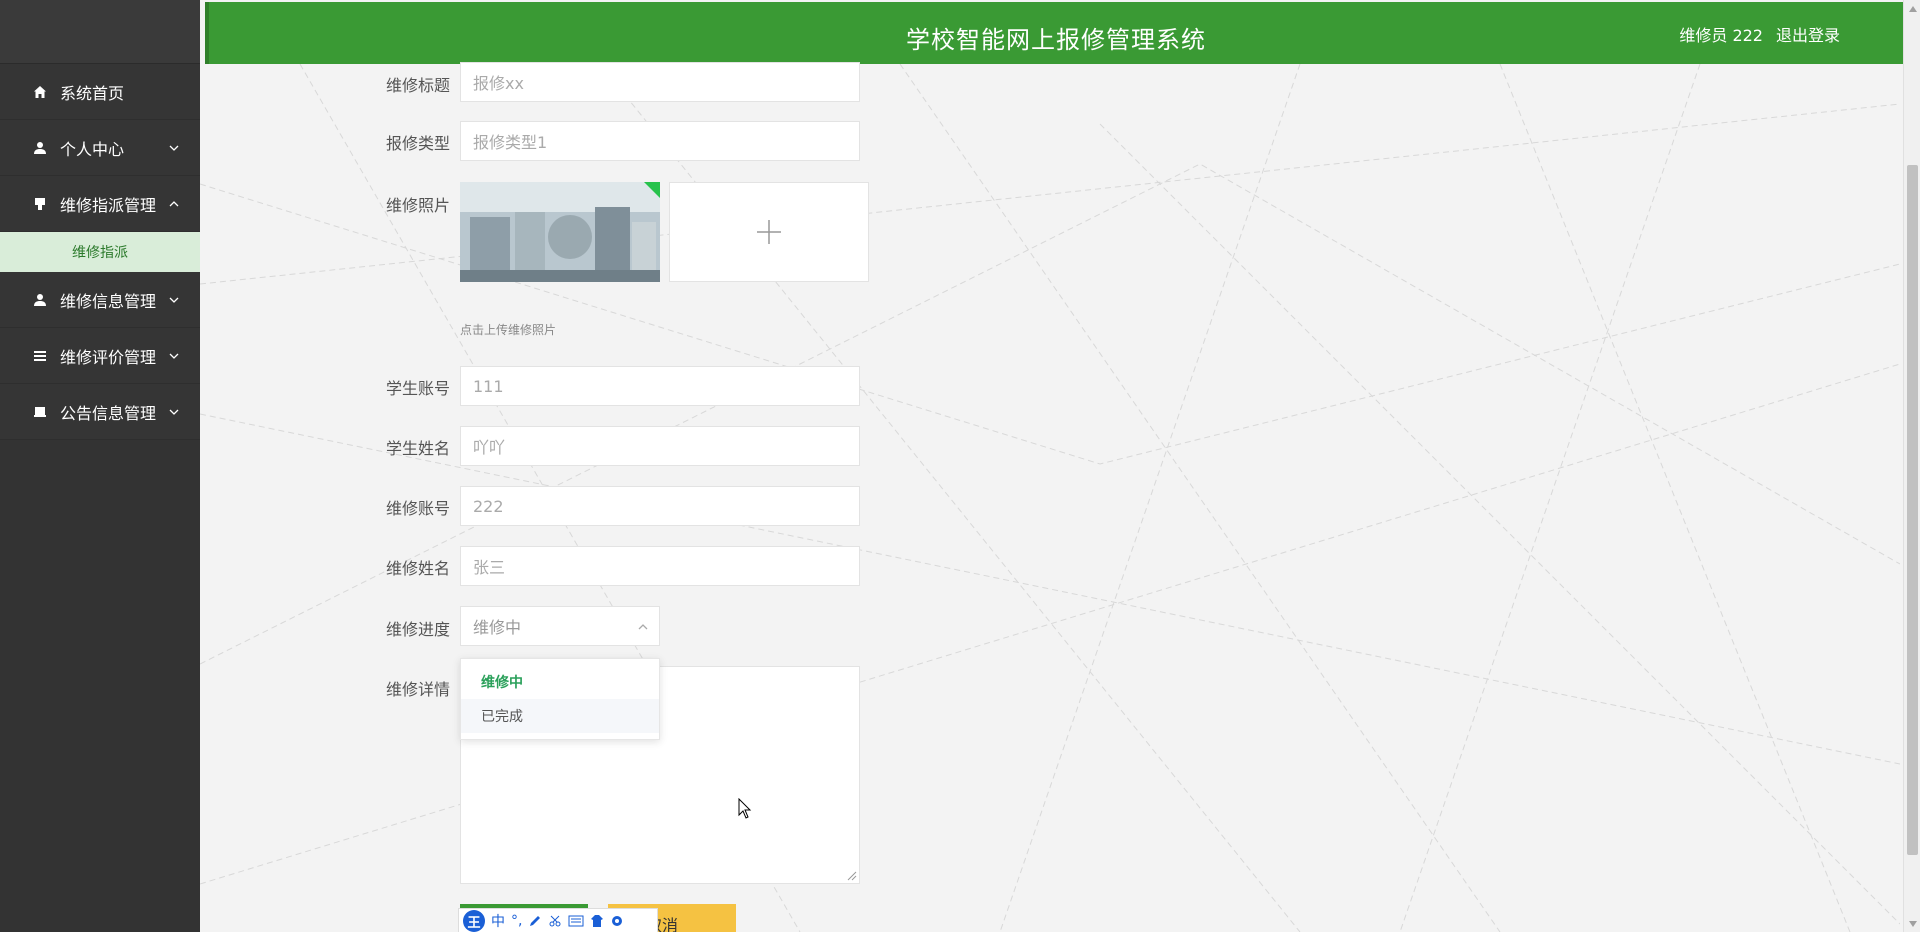 The width and height of the screenshot is (1920, 932). Describe the element at coordinates (418, 629) in the screenshot. I see `repair-progress-label: 维修进度` at that location.